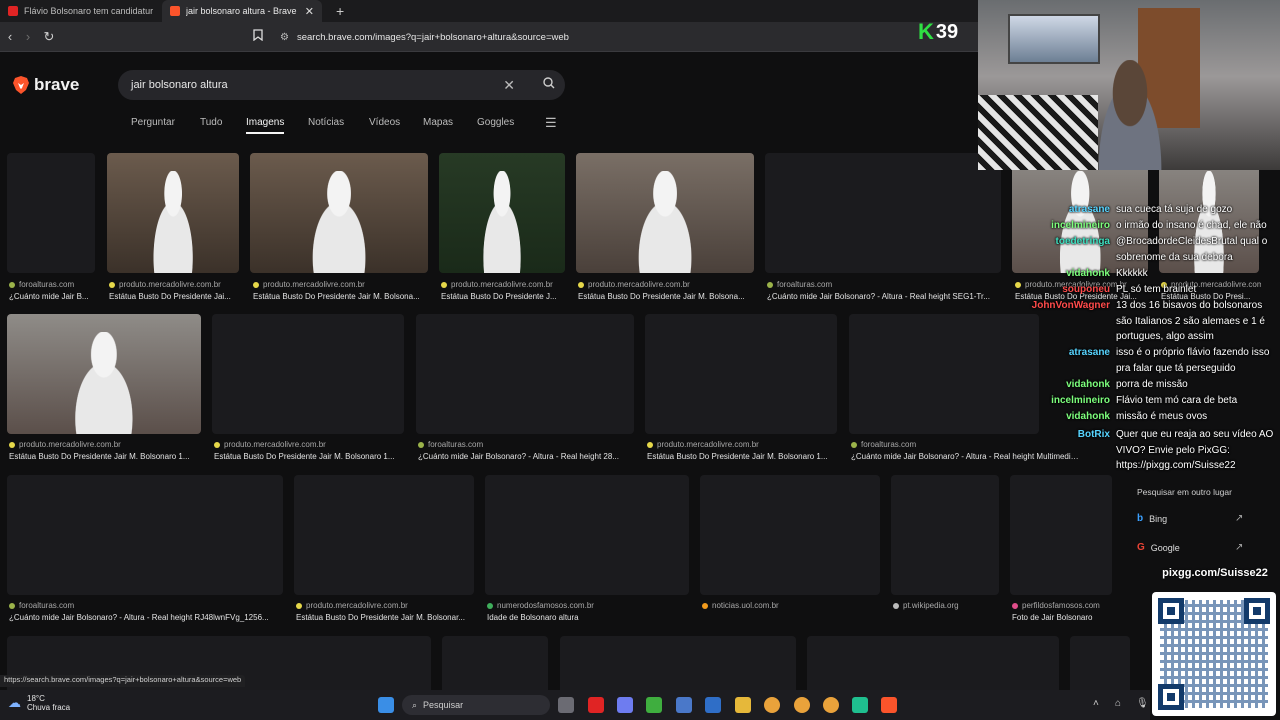 The width and height of the screenshot is (1280, 720). What do you see at coordinates (1142, 703) in the screenshot?
I see `microphone-icon: 🎙` at bounding box center [1142, 703].